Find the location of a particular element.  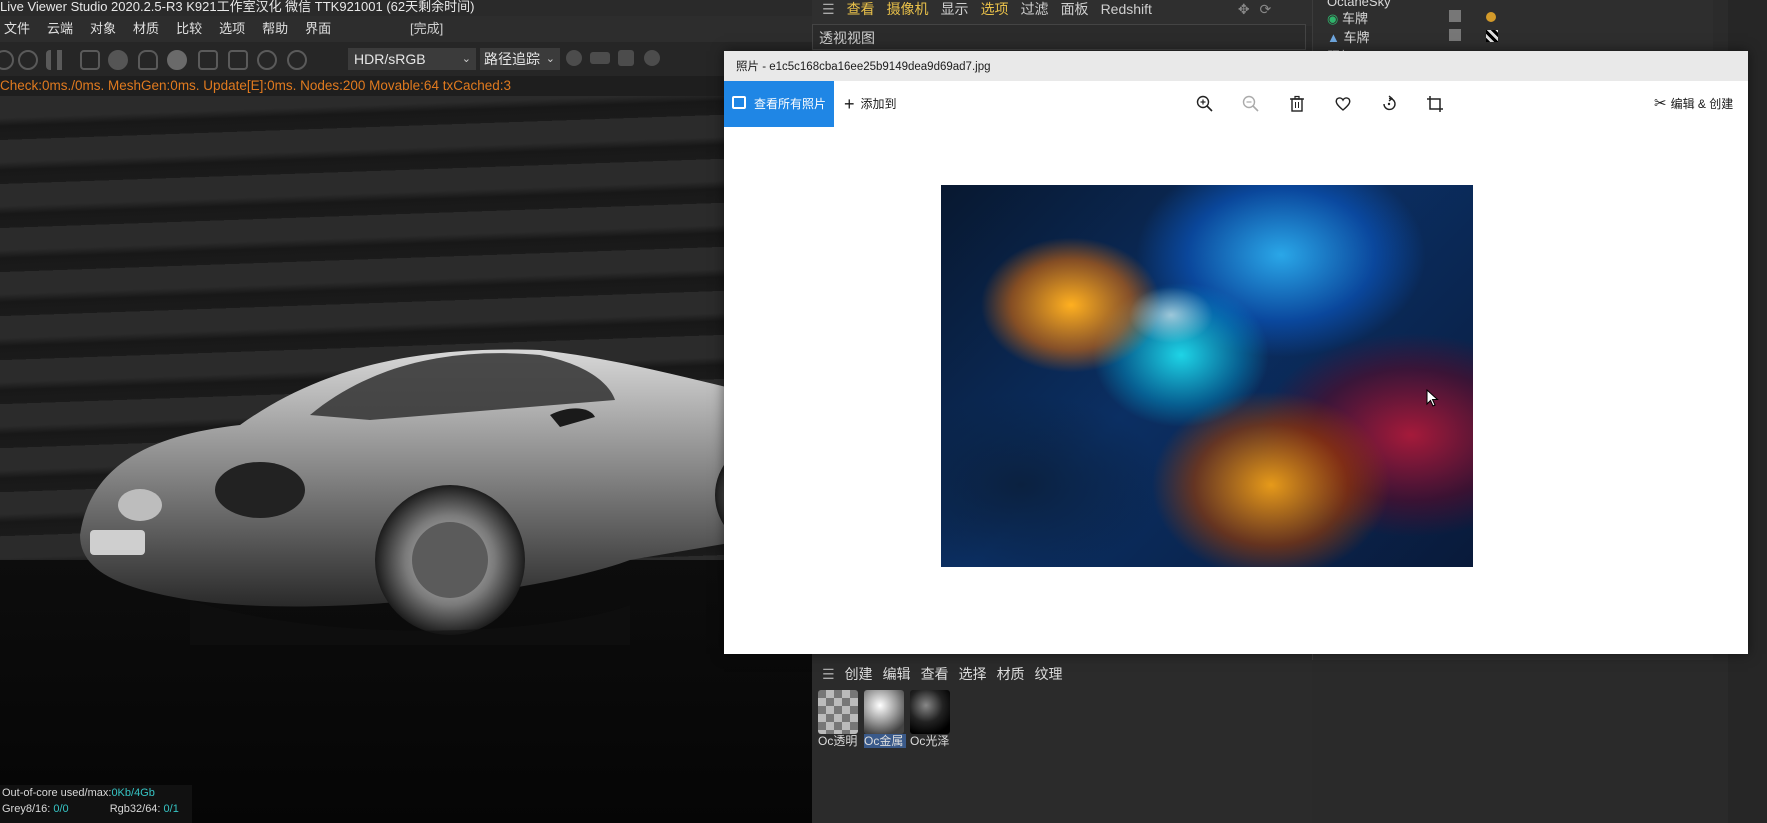

pick-material-icon is located at coordinates (297, 60).